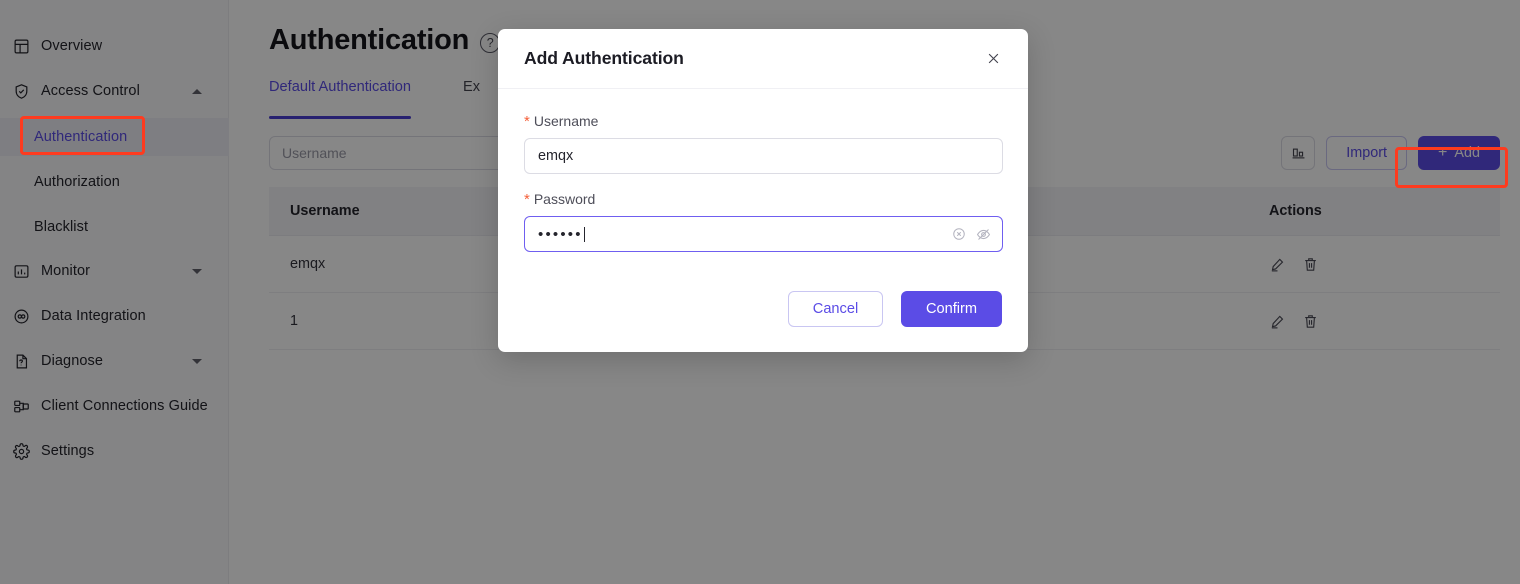 The width and height of the screenshot is (1520, 584). I want to click on dialog-title: Add Authentication, so click(604, 58).